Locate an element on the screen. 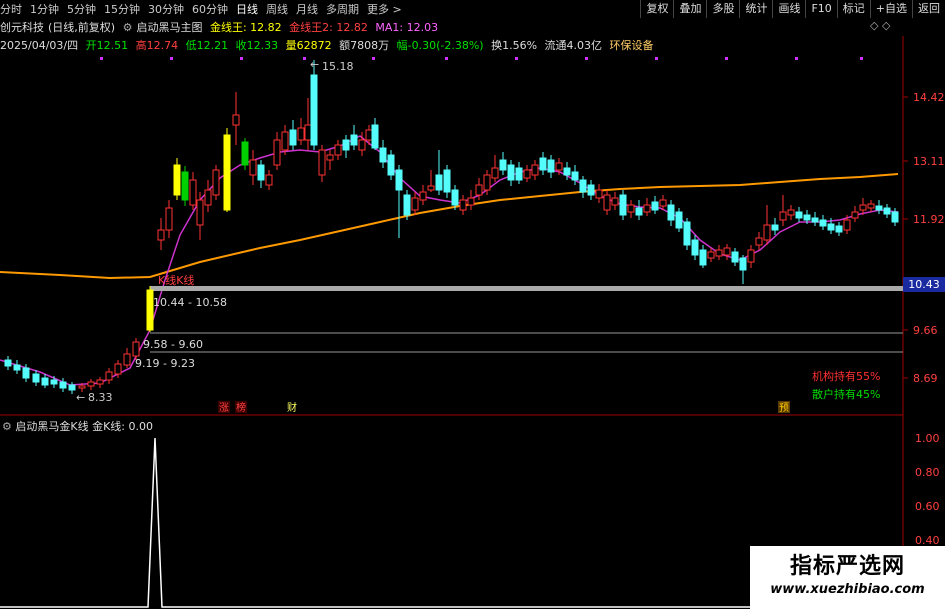 This screenshot has width=945, height=609. current-price-band is located at coordinates (526, 288).